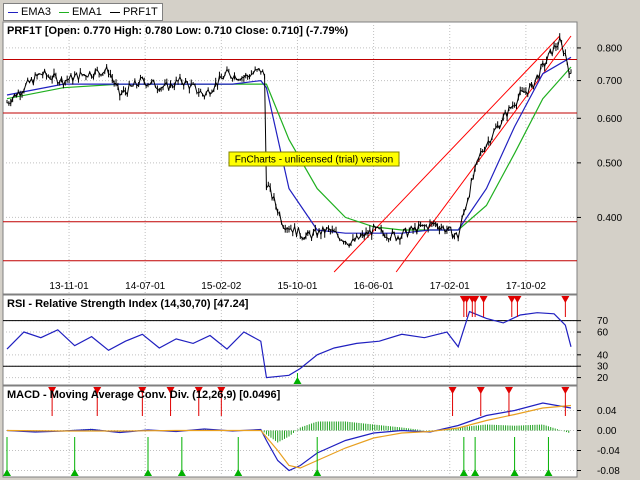 The width and height of the screenshot is (640, 480). What do you see at coordinates (609, 81) in the screenshot?
I see `y-tick-label: 0.700` at bounding box center [609, 81].